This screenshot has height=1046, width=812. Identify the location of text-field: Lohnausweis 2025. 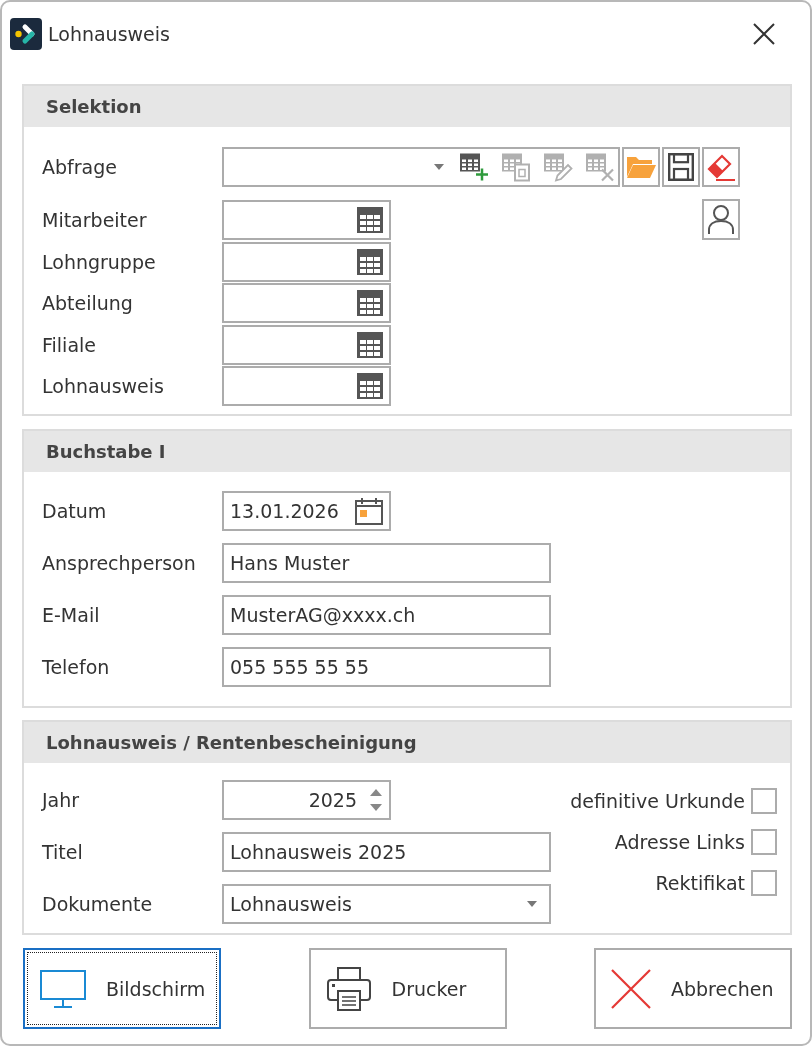
(386, 852).